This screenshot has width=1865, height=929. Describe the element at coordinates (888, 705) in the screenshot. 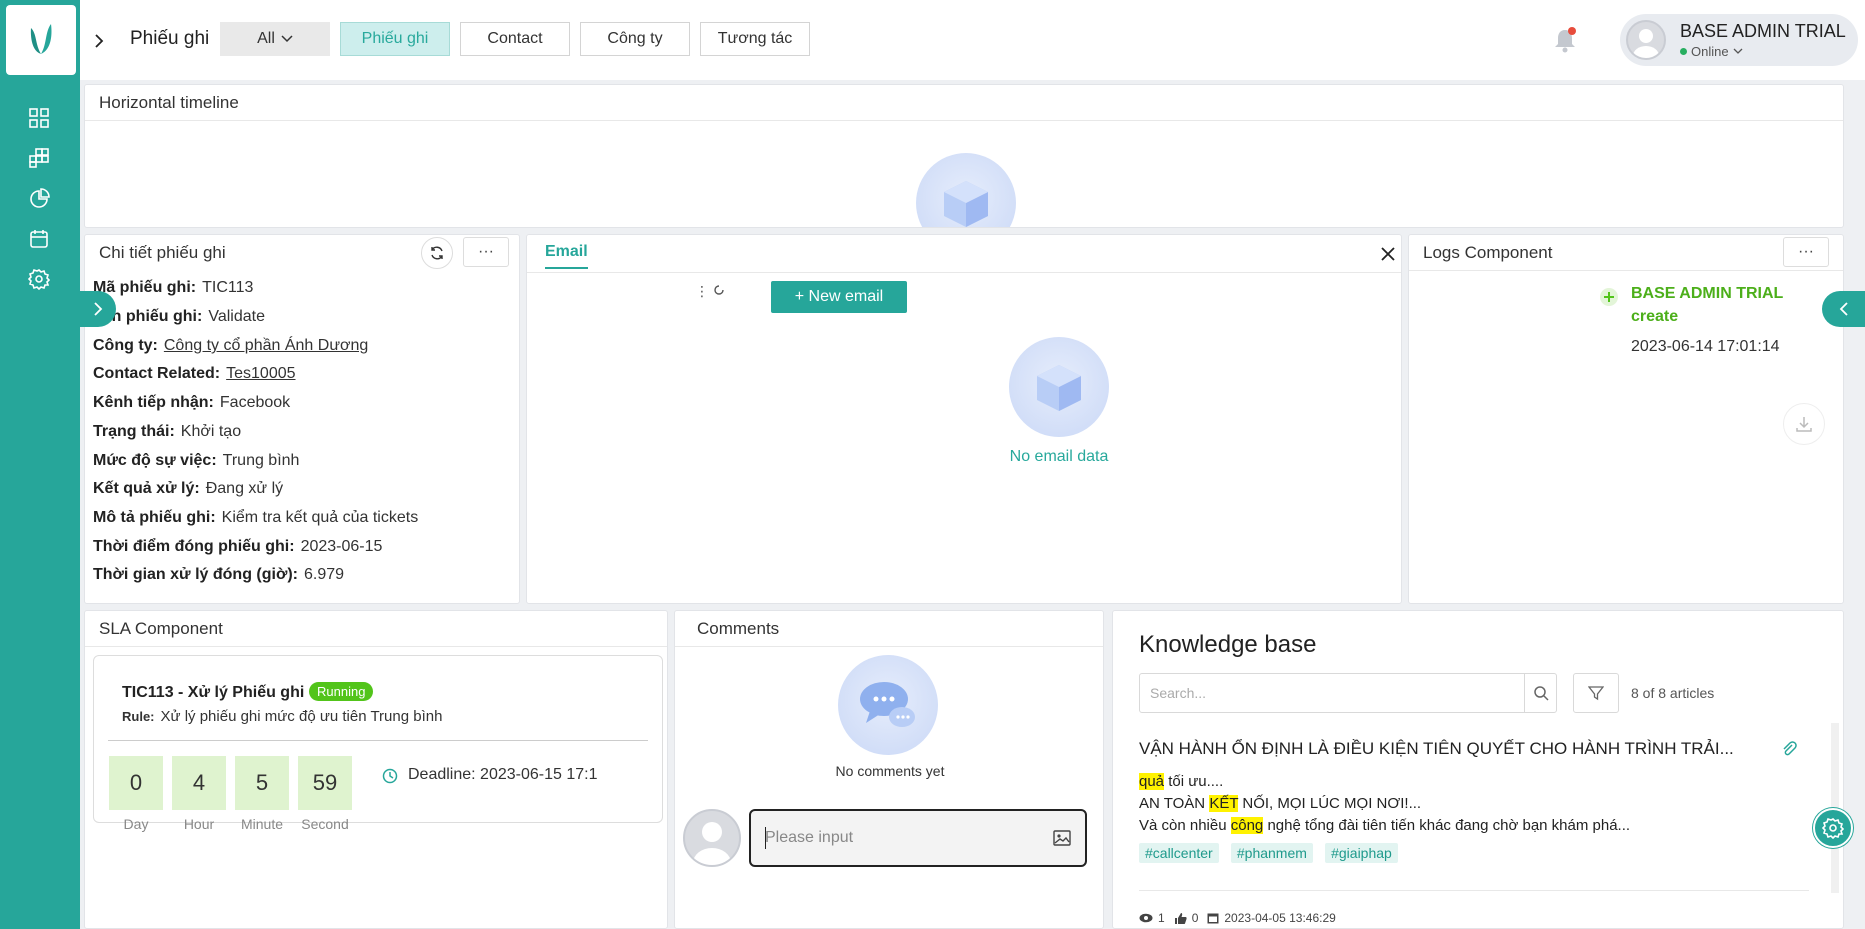

I see `chat-bubble-icon` at that location.